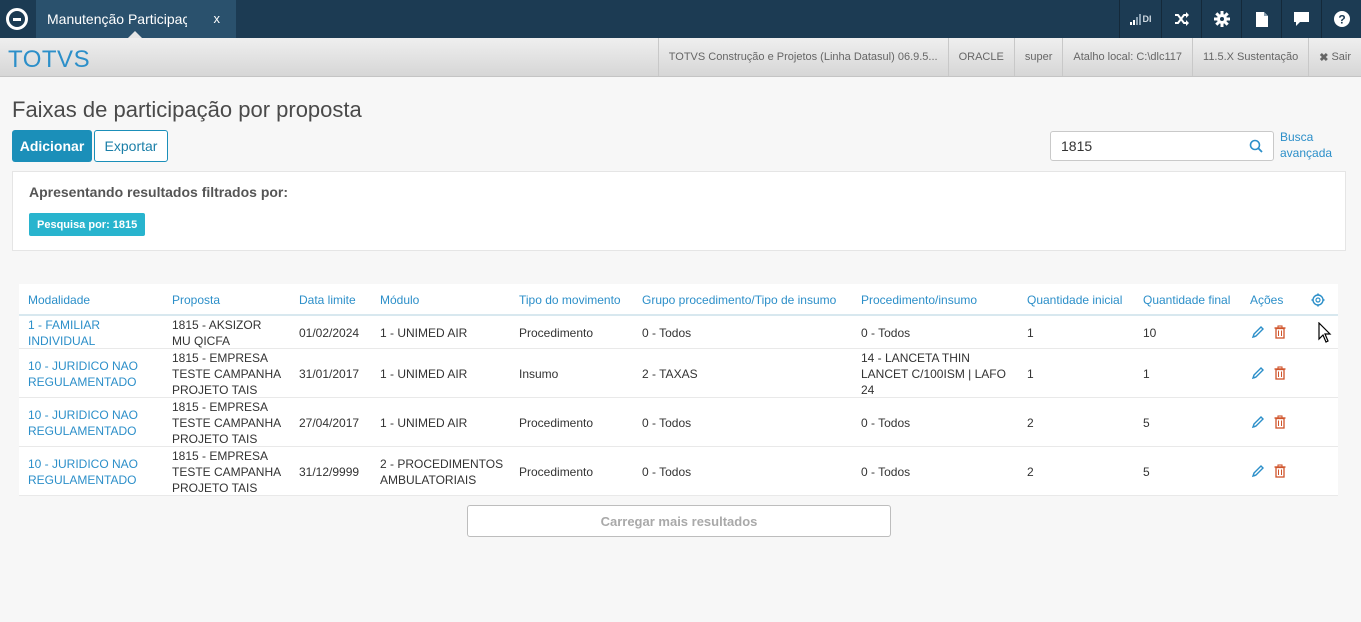  I want to click on cell-qtd-final: 10, so click(1149, 333).